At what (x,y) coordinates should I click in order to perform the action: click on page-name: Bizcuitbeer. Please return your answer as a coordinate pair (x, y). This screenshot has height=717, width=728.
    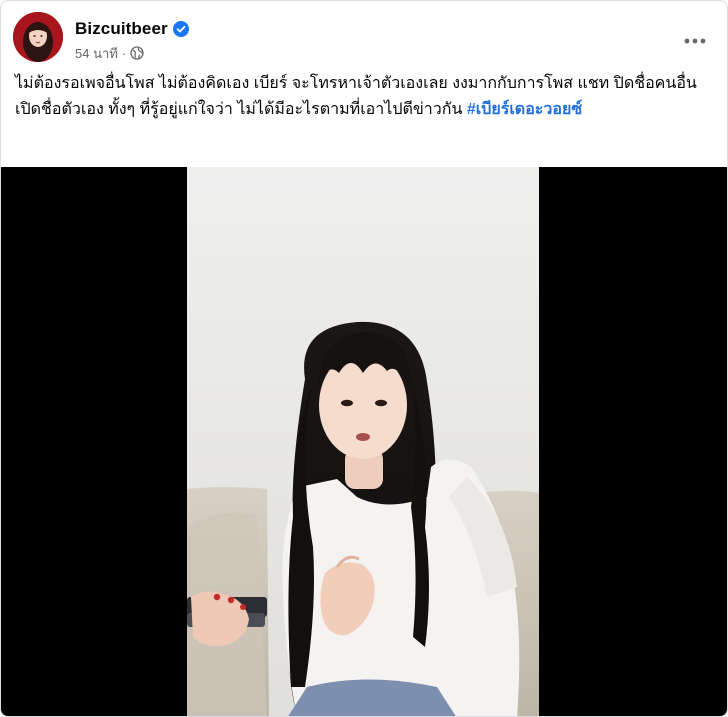
    Looking at the image, I should click on (121, 29).